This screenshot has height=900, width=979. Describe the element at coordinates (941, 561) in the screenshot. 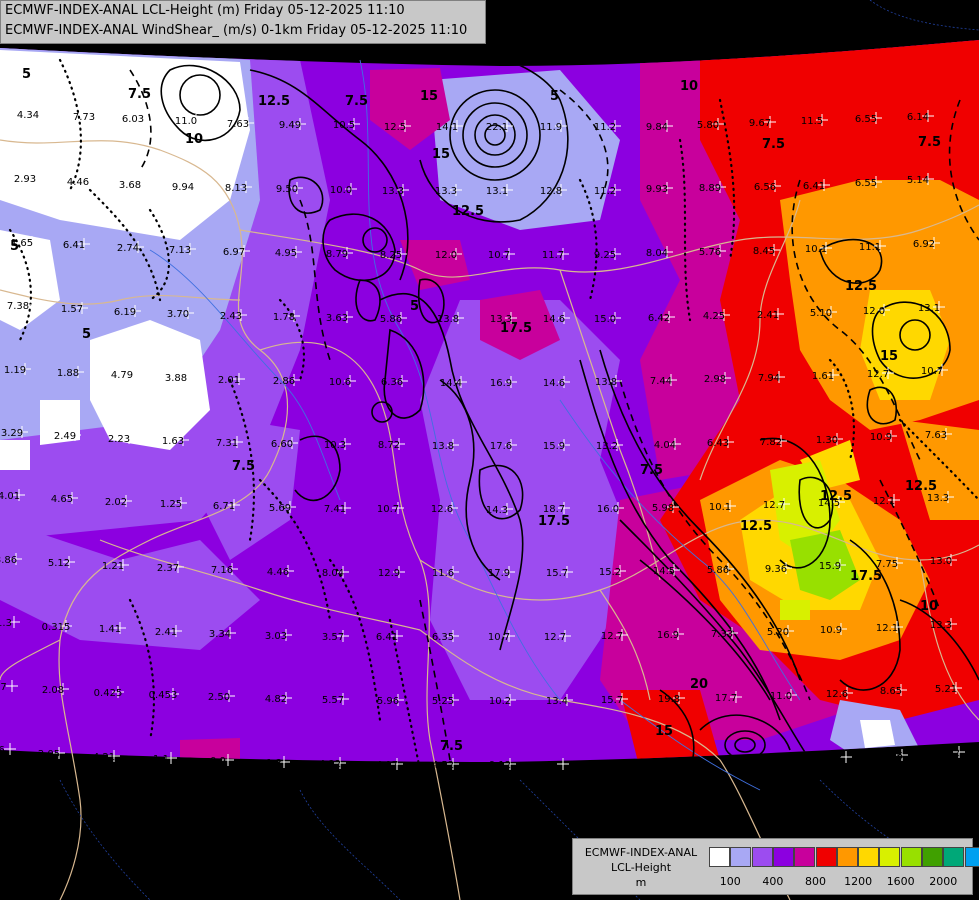

I see `station-value: 13.0` at that location.